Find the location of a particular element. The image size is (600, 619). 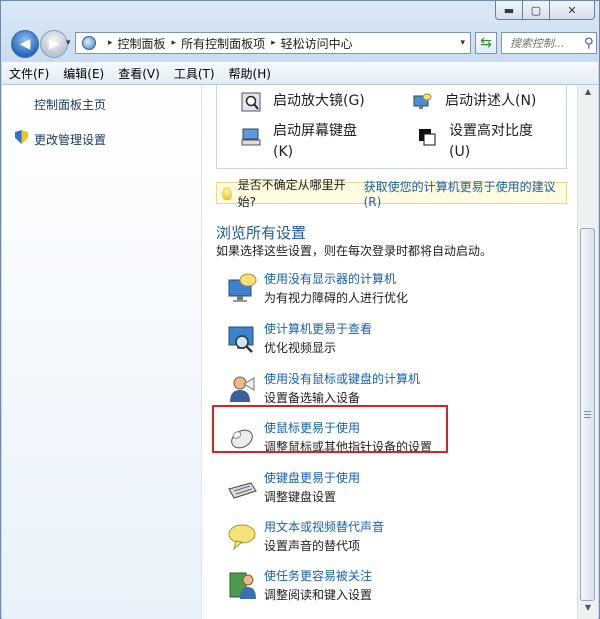

breadcrumb-all-items: 所有控制面板项 is located at coordinates (223, 43).